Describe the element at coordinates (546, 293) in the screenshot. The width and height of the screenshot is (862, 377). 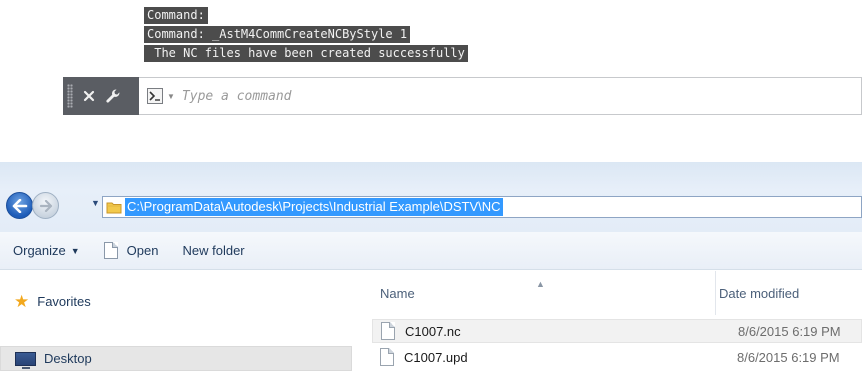
I see `column-header-name: Name` at that location.